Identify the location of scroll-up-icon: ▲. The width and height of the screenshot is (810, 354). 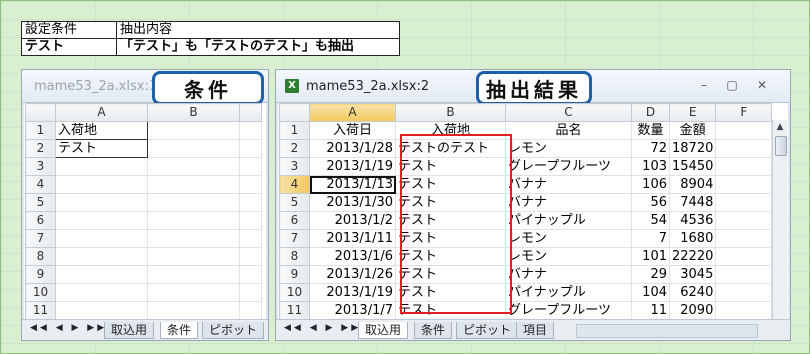
(780, 127).